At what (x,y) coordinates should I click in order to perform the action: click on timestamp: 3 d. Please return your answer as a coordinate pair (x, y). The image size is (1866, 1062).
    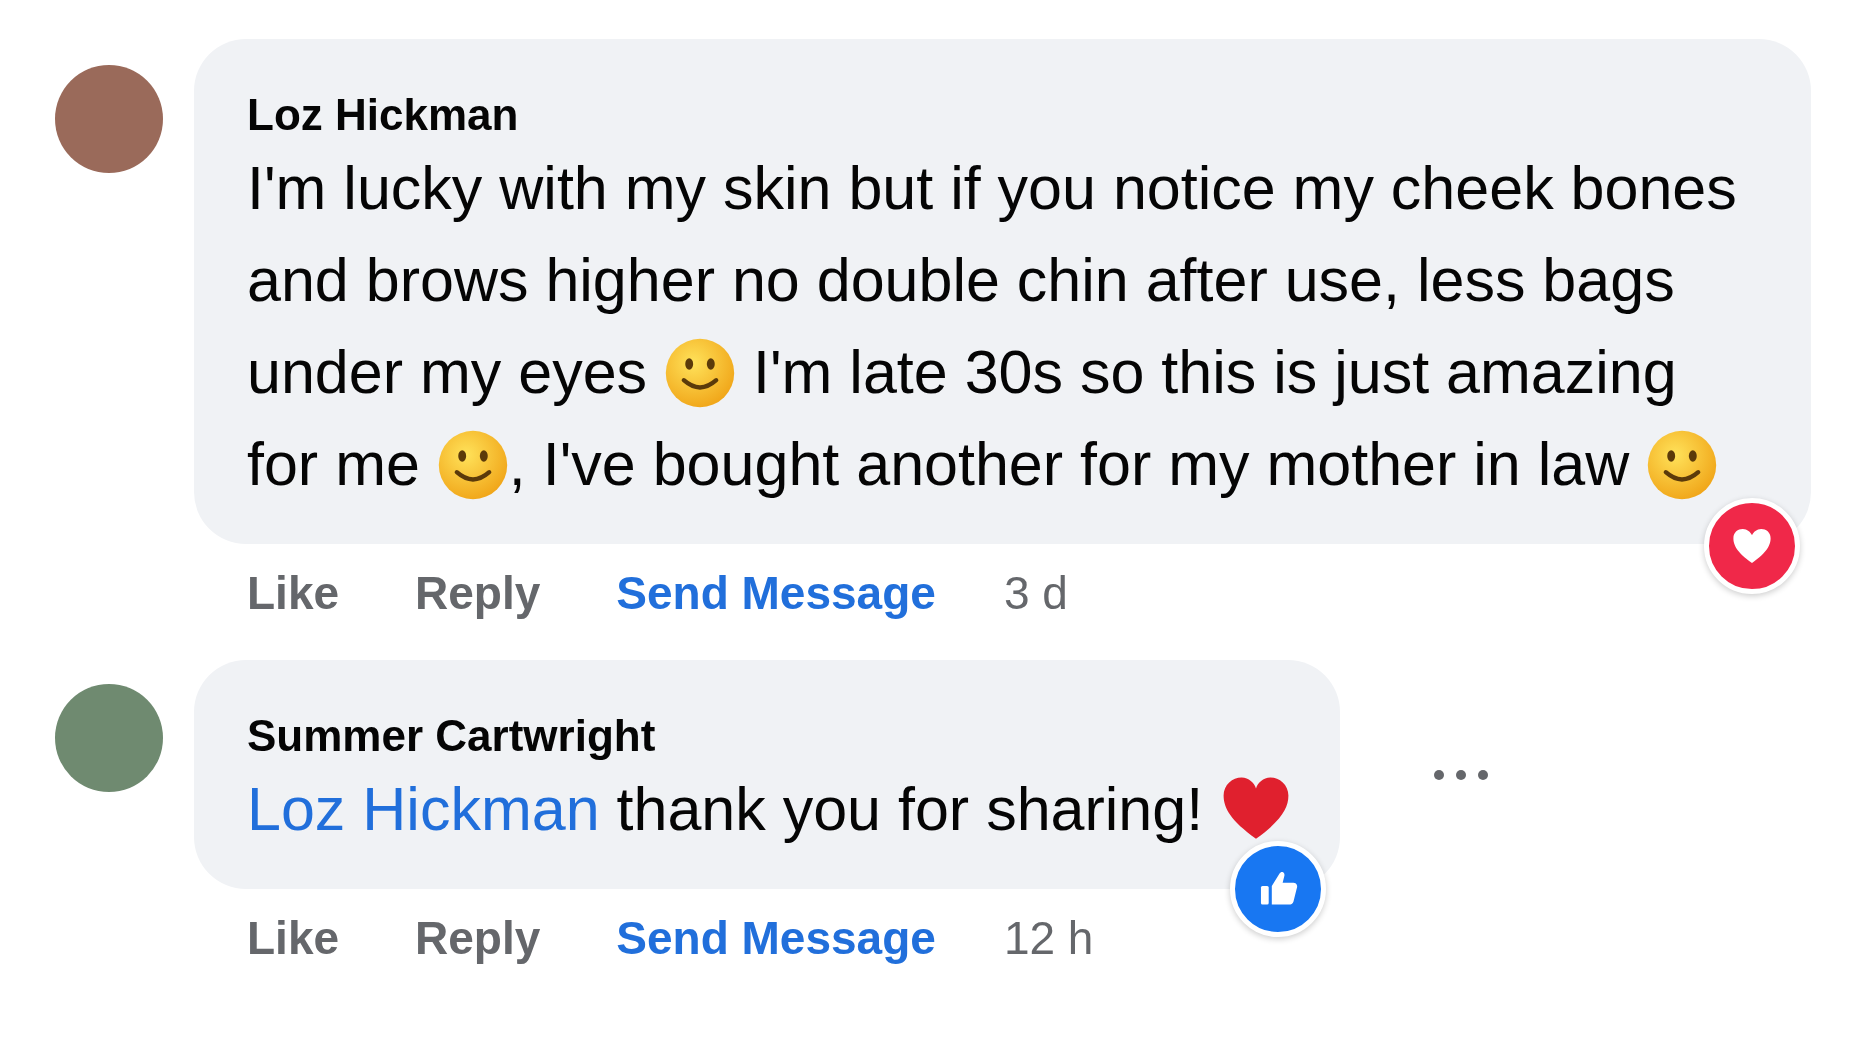
    Looking at the image, I should click on (1035, 593).